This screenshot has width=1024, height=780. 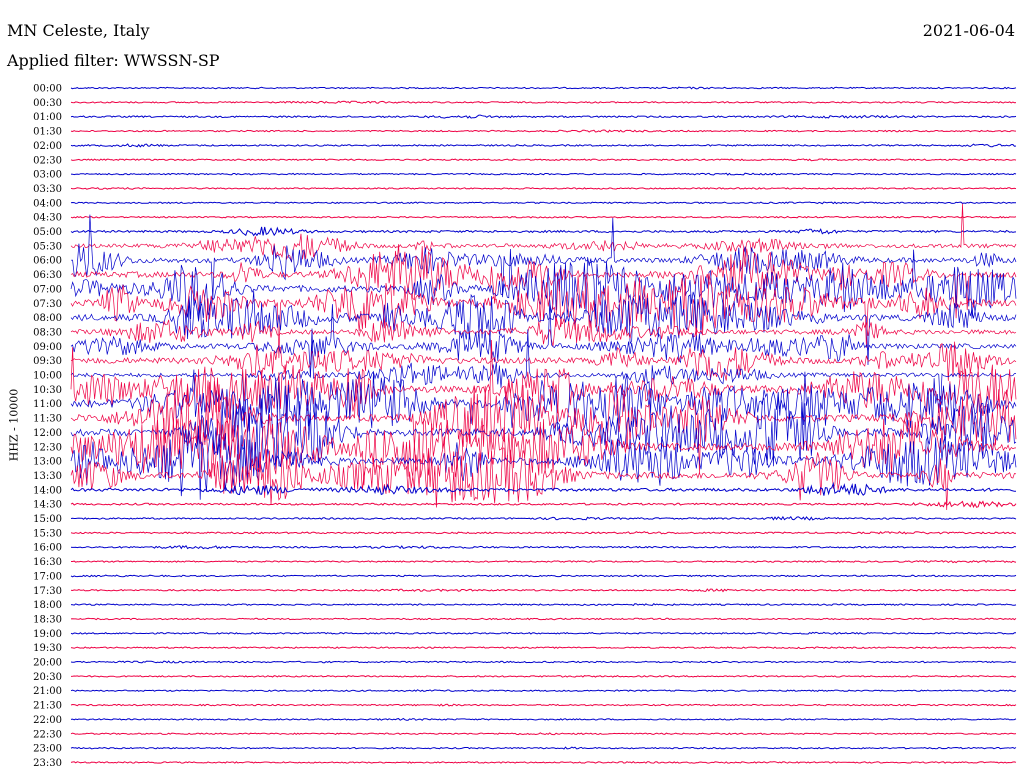 What do you see at coordinates (47, 146) in the screenshot?
I see `row-time-label: 02:00` at bounding box center [47, 146].